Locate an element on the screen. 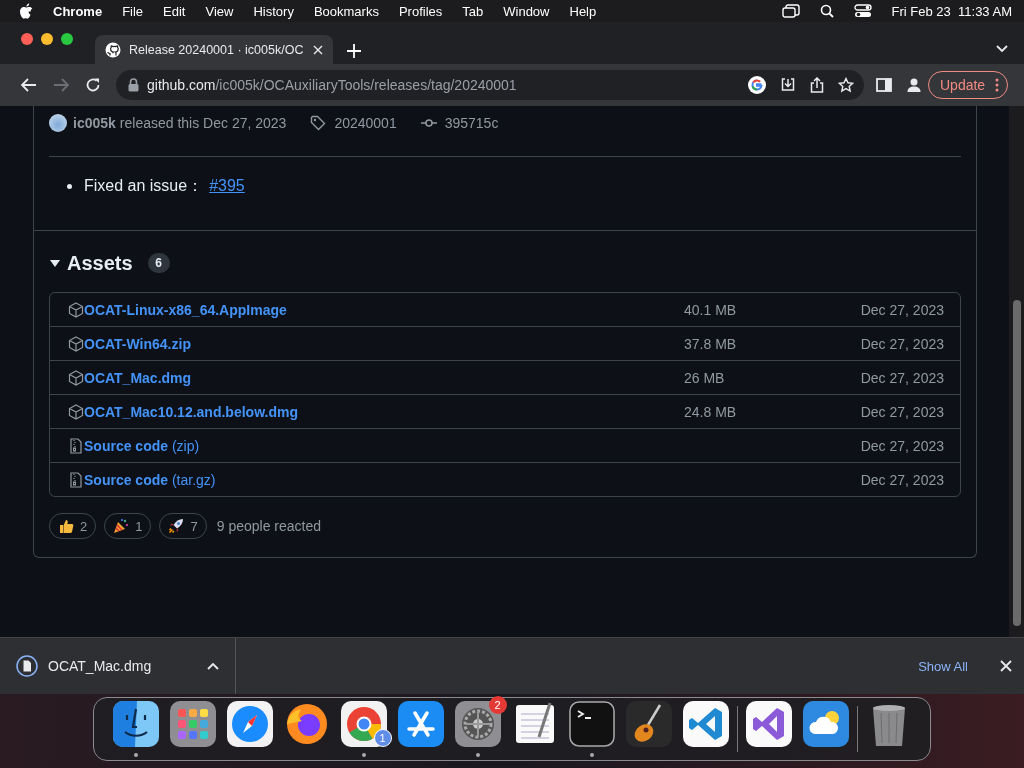 The width and height of the screenshot is (1024, 768). caret-icon is located at coordinates (55, 263).